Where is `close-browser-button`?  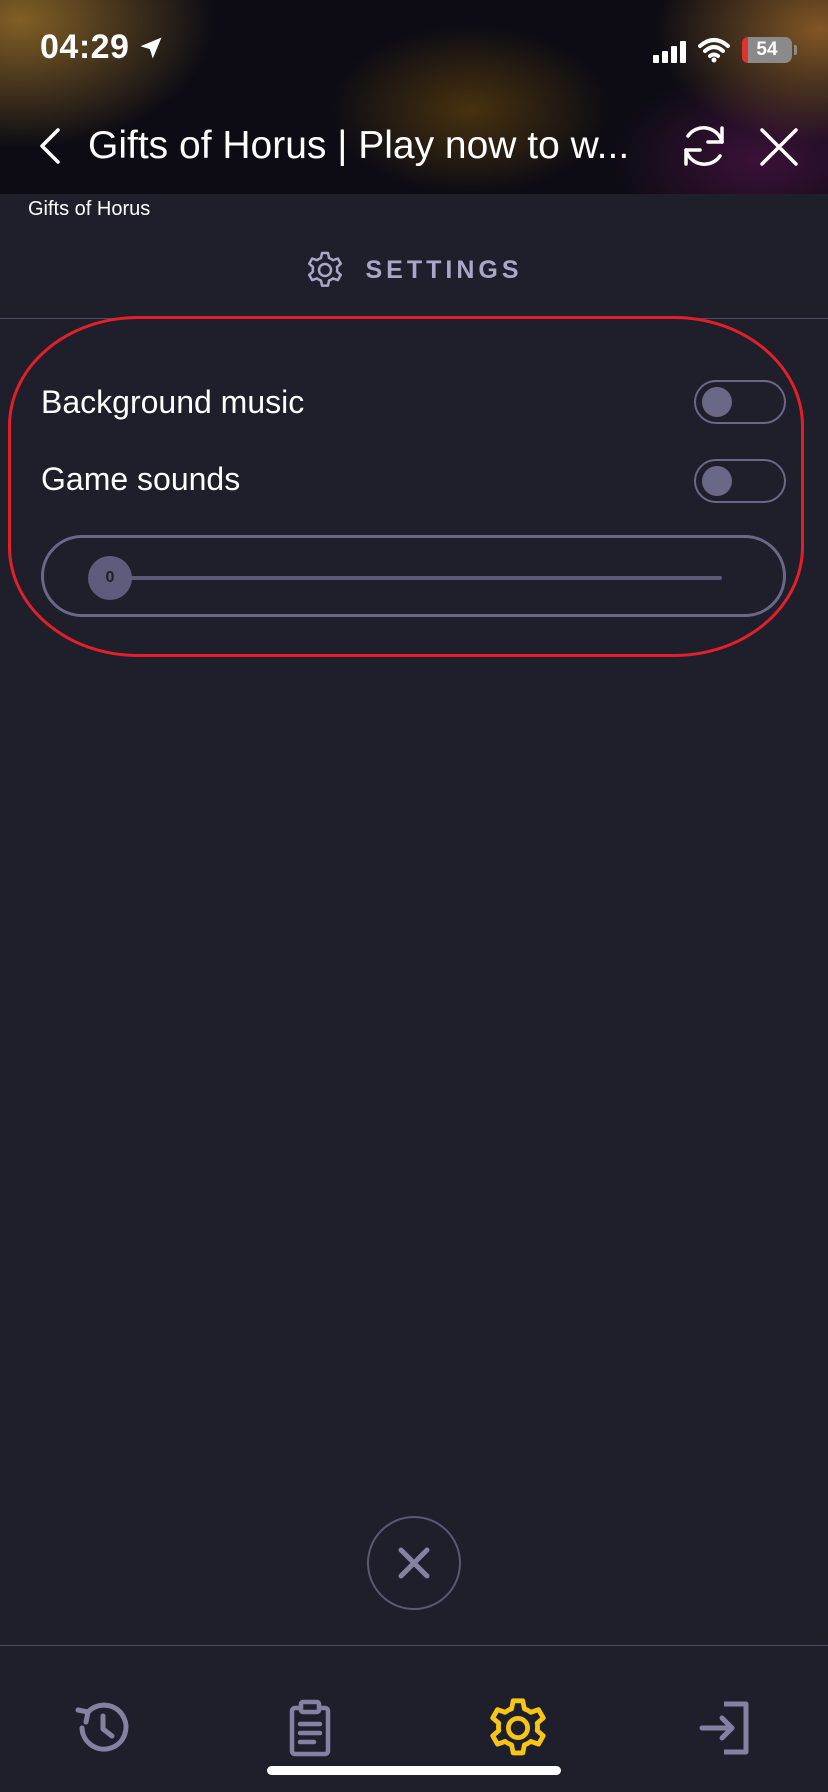 close-browser-button is located at coordinates (779, 147).